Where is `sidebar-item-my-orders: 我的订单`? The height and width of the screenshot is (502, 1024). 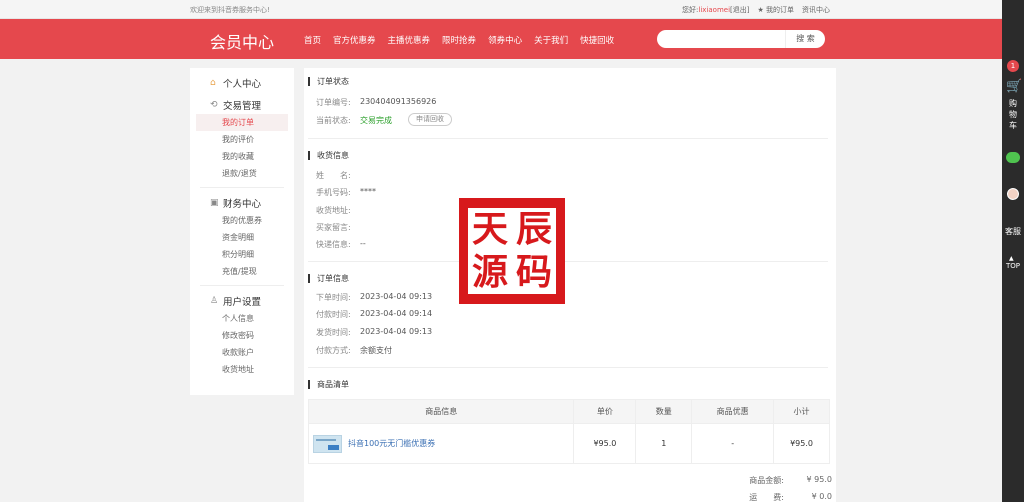
sidebar-item-my-orders: 我的订单 is located at coordinates (242, 122).